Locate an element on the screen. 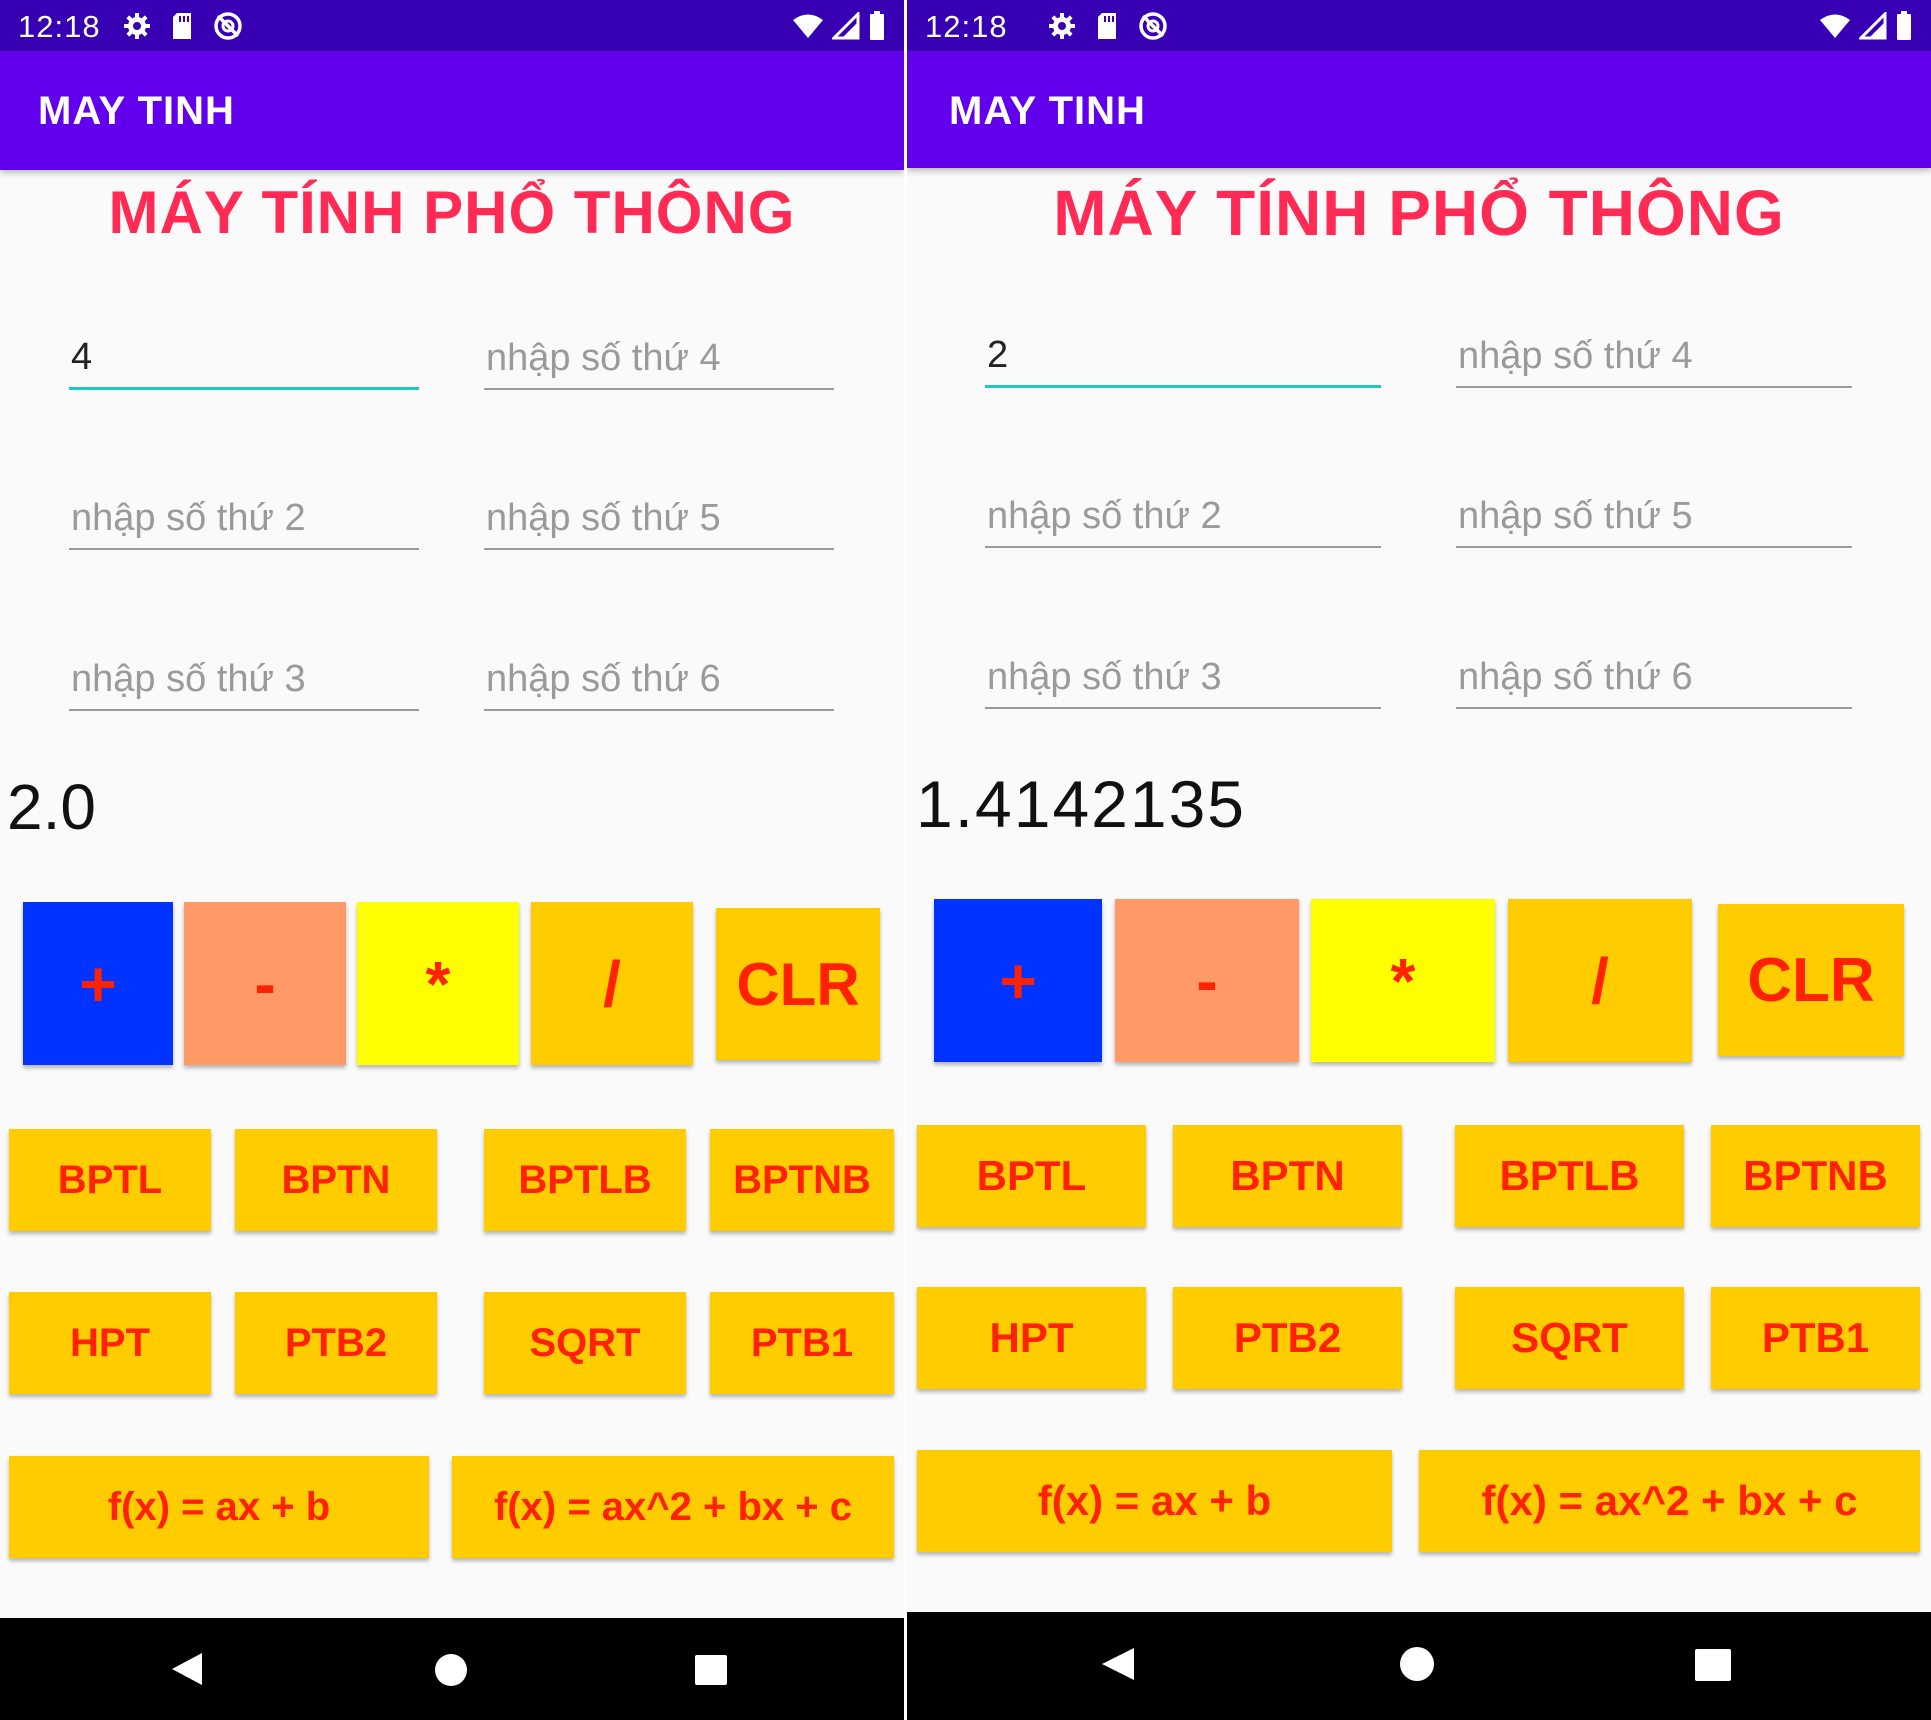 The image size is (1931, 1720). number-input-1: 2 is located at coordinates (1183, 361).